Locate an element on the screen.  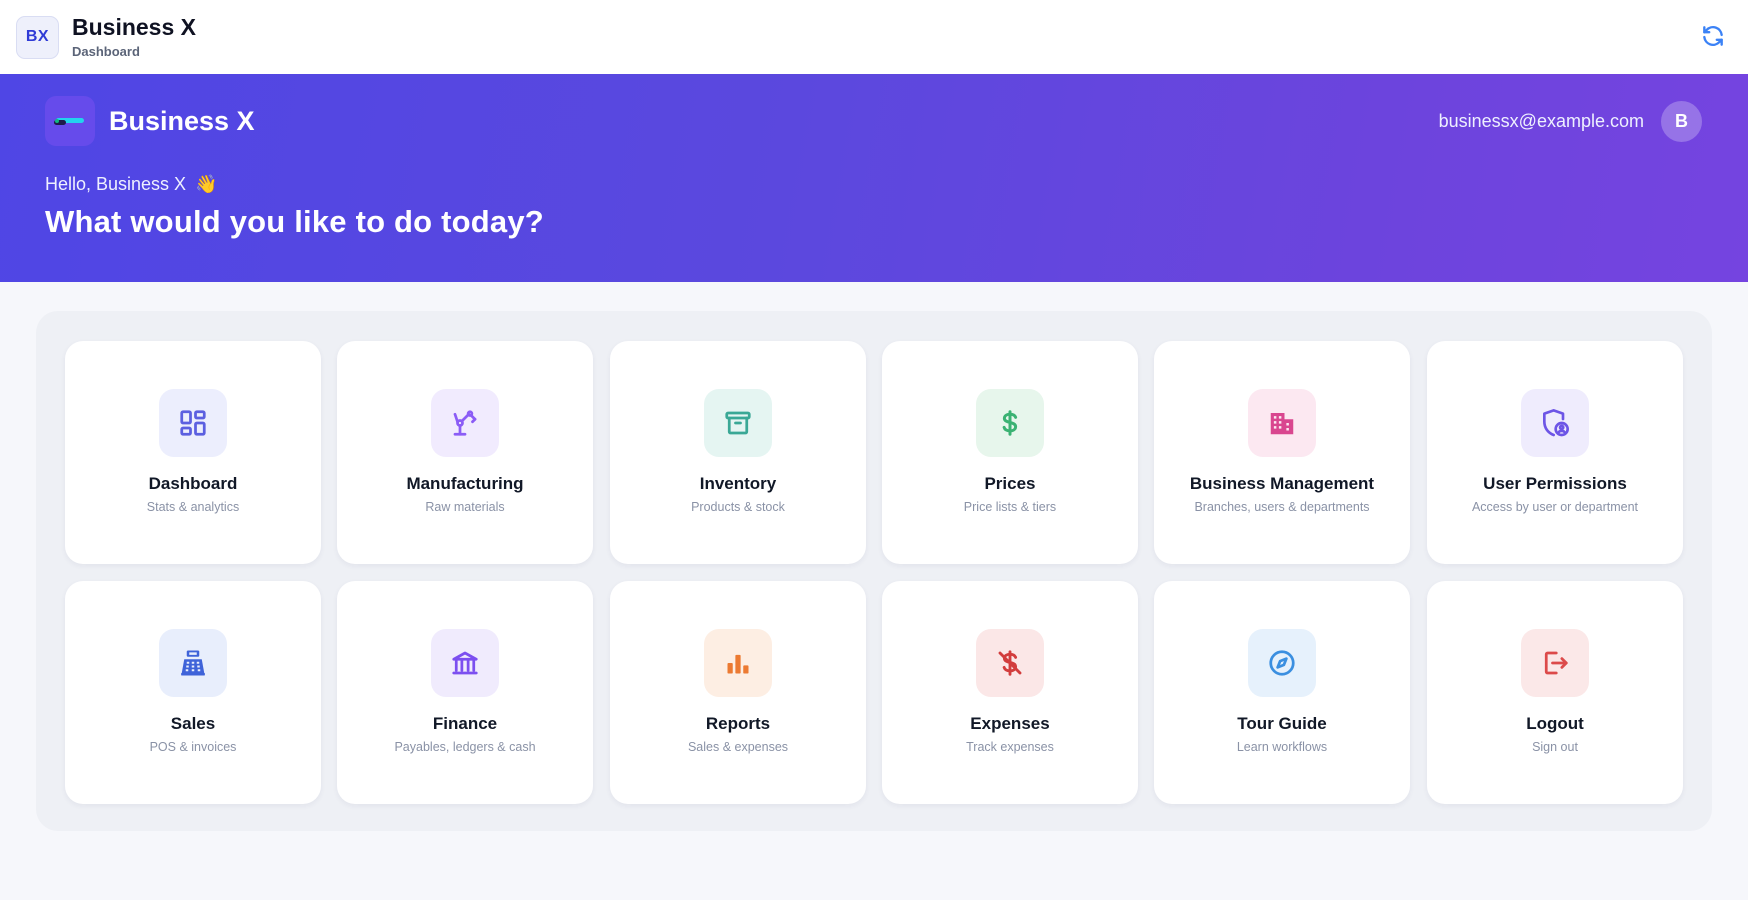
tile-dashboard: Dashboard Stats & analytics is located at coordinates (193, 452).